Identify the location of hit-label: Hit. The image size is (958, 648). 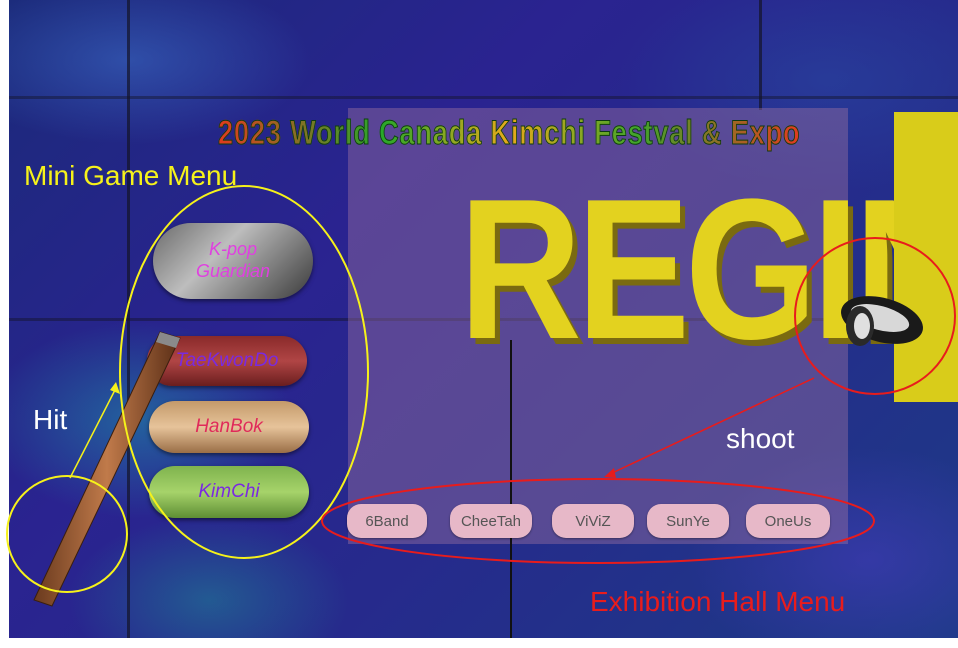
(50, 419).